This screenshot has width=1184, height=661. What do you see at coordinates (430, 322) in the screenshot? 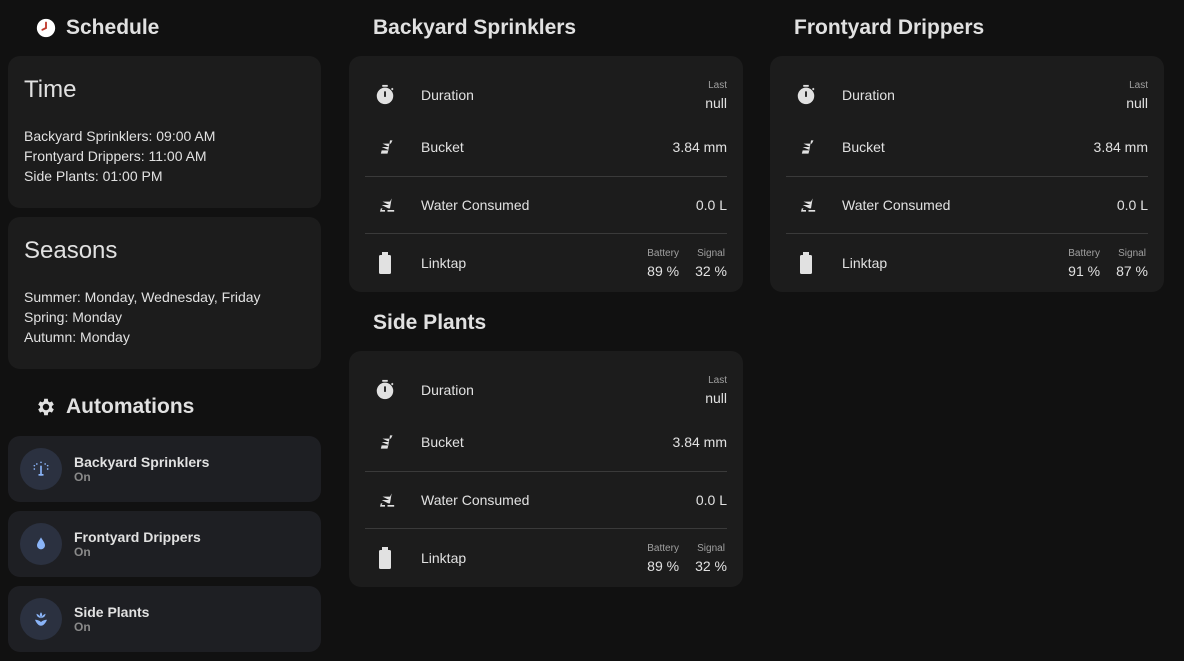
I see `zone-title: Side Plants` at bounding box center [430, 322].